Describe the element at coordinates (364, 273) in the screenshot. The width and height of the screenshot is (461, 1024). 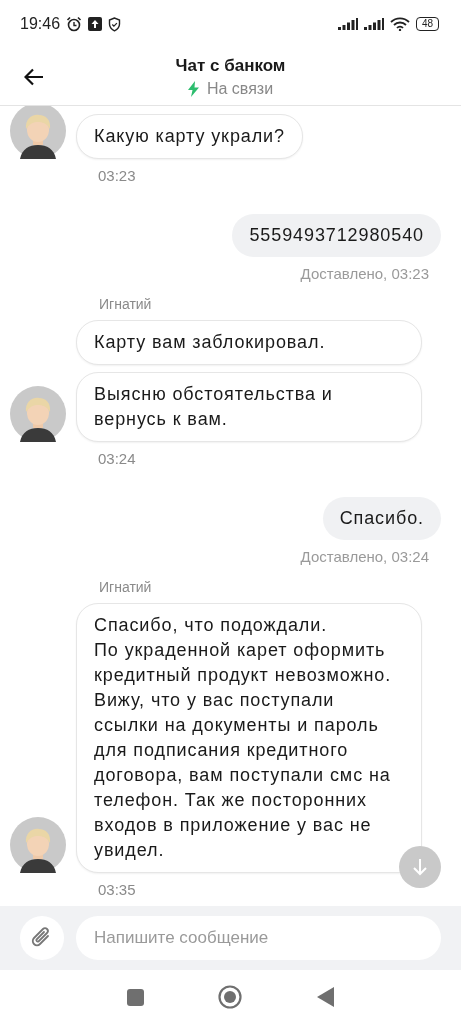
I see `delivery-status: Доставлено, 03:23` at that location.